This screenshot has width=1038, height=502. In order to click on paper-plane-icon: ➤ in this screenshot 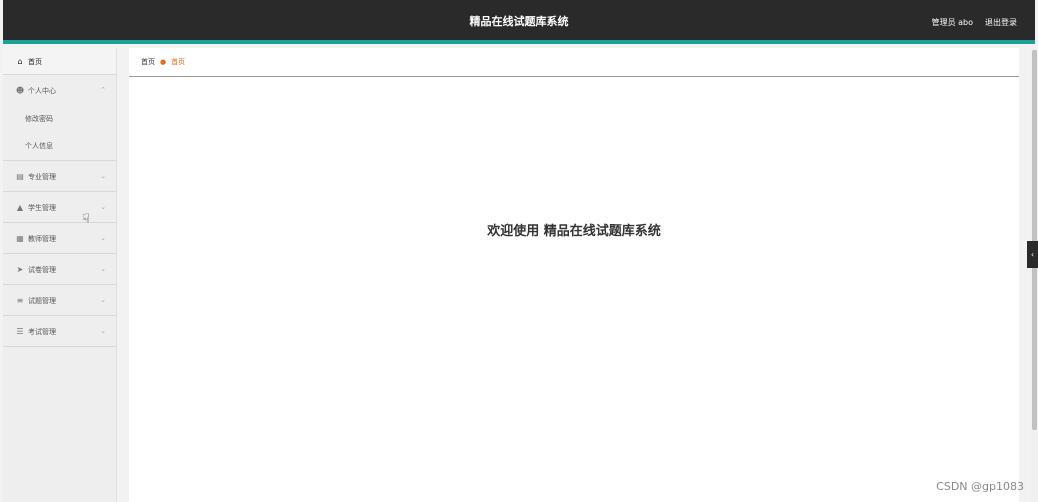, I will do `click(20, 269)`.